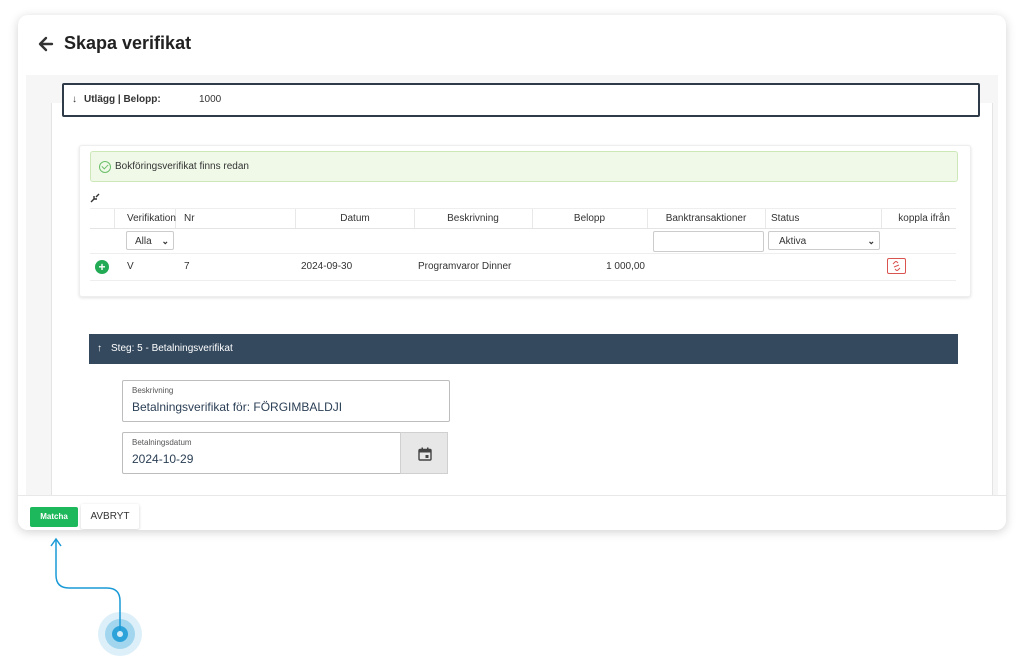 Image resolution: width=1024 pixels, height=657 pixels. I want to click on pointer-dot-center, so click(120, 634).